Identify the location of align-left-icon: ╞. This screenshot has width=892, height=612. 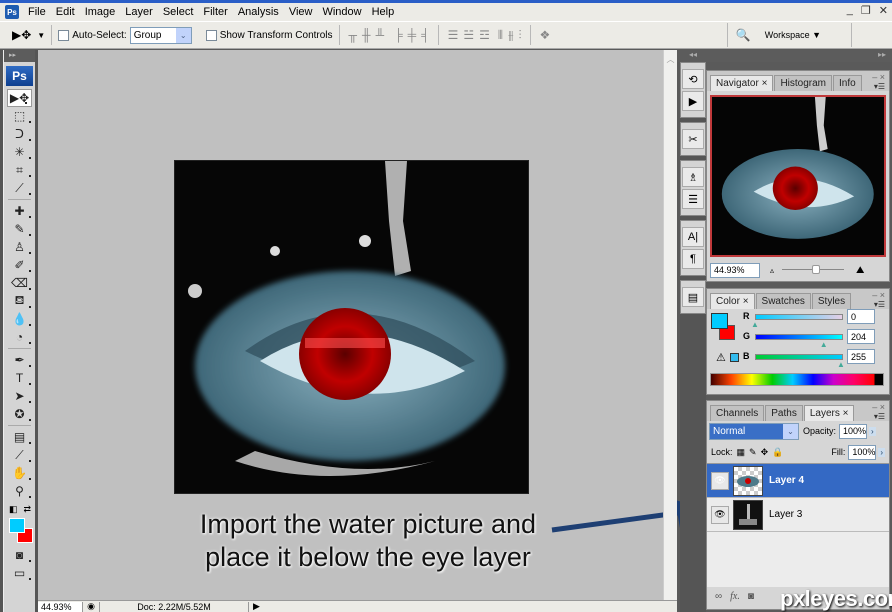
(398, 35).